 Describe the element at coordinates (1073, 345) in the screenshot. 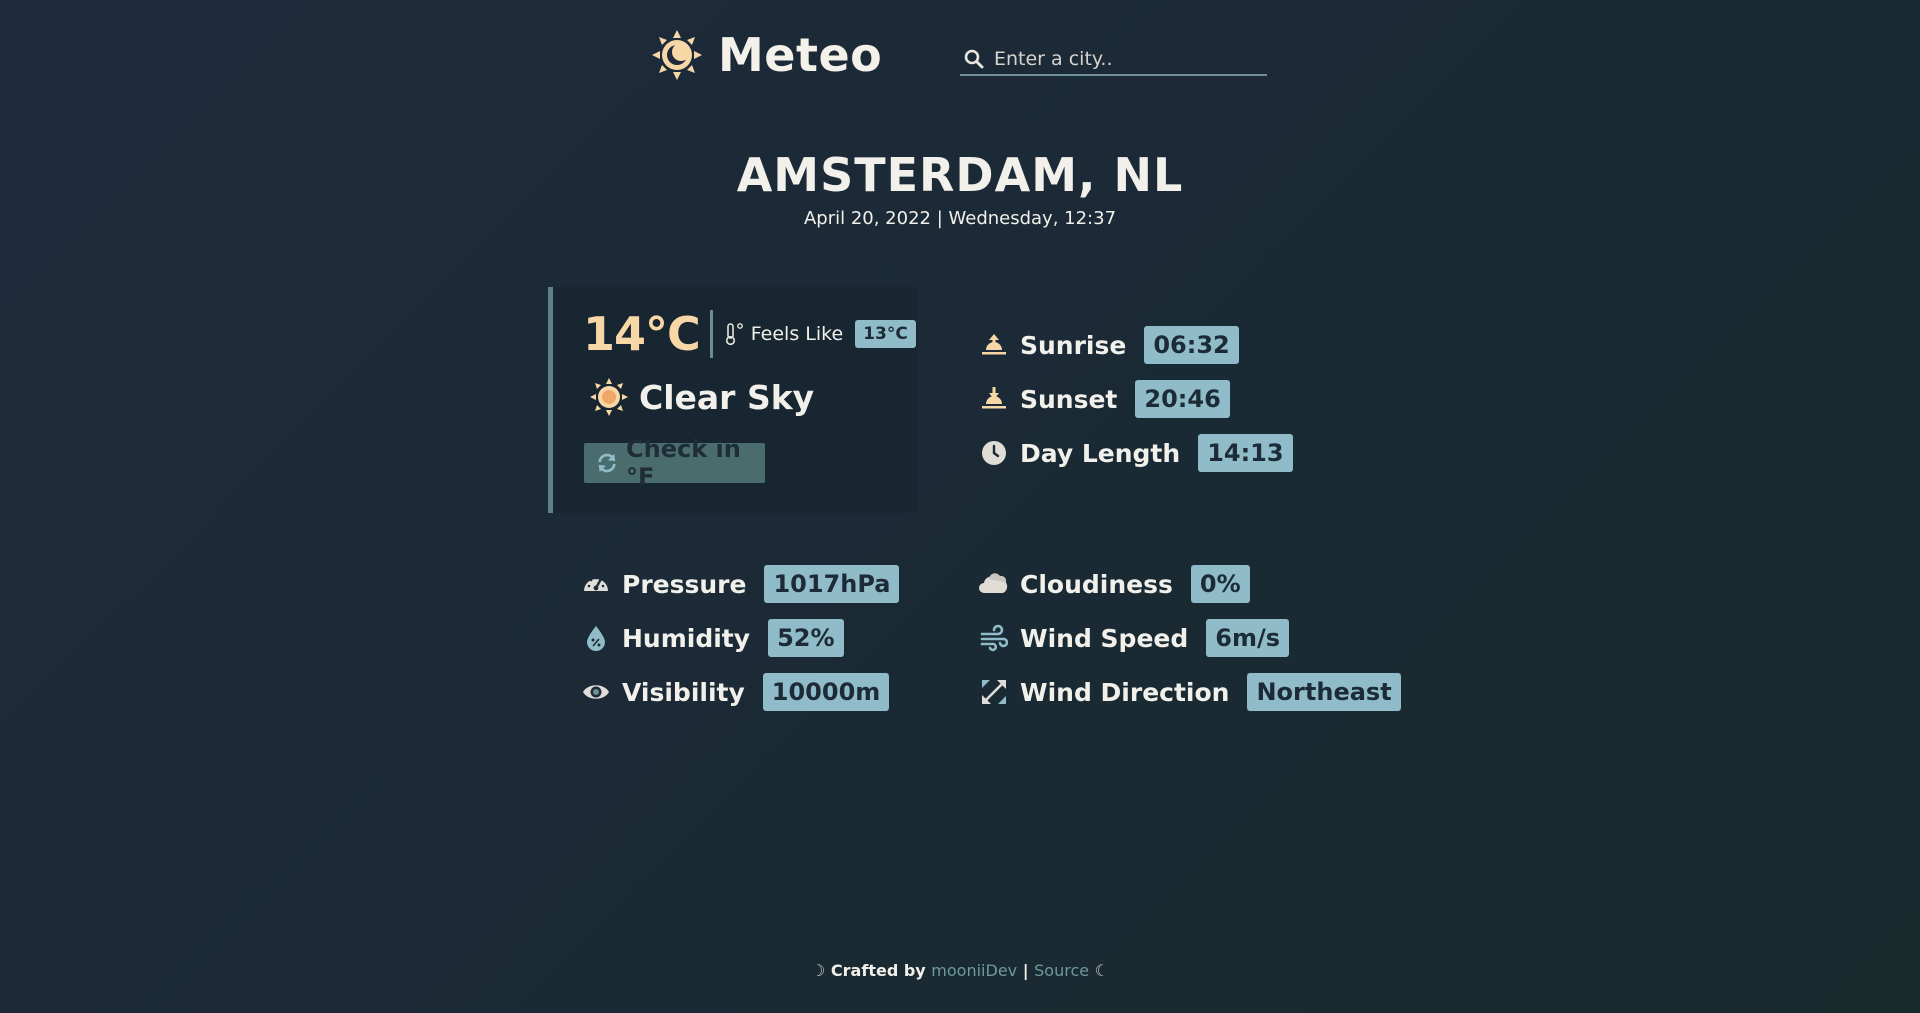

I see `sunrise-label: Sunrise` at that location.